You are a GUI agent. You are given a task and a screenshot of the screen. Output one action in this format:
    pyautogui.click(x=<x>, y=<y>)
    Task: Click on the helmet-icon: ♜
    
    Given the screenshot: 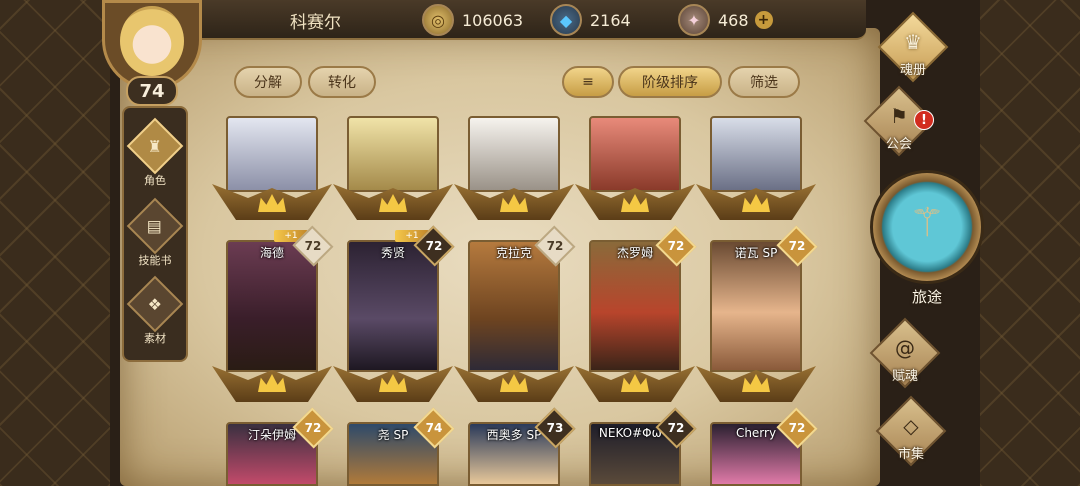 What is the action you would take?
    pyautogui.click(x=155, y=146)
    